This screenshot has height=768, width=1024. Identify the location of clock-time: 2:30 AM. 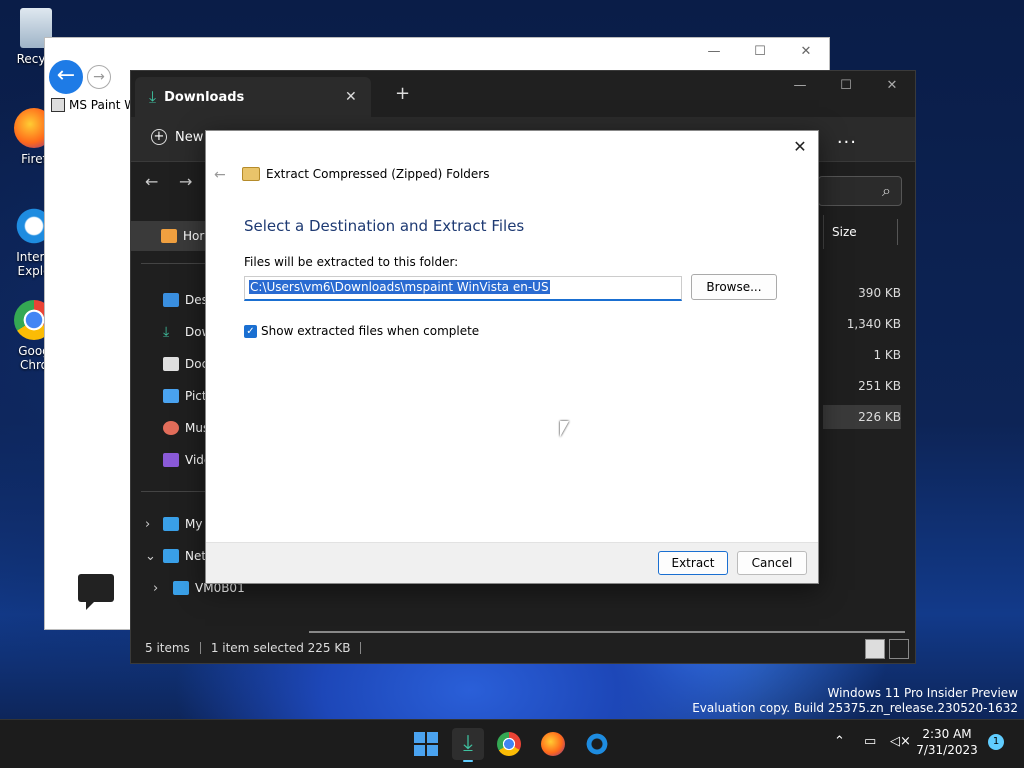
(947, 734).